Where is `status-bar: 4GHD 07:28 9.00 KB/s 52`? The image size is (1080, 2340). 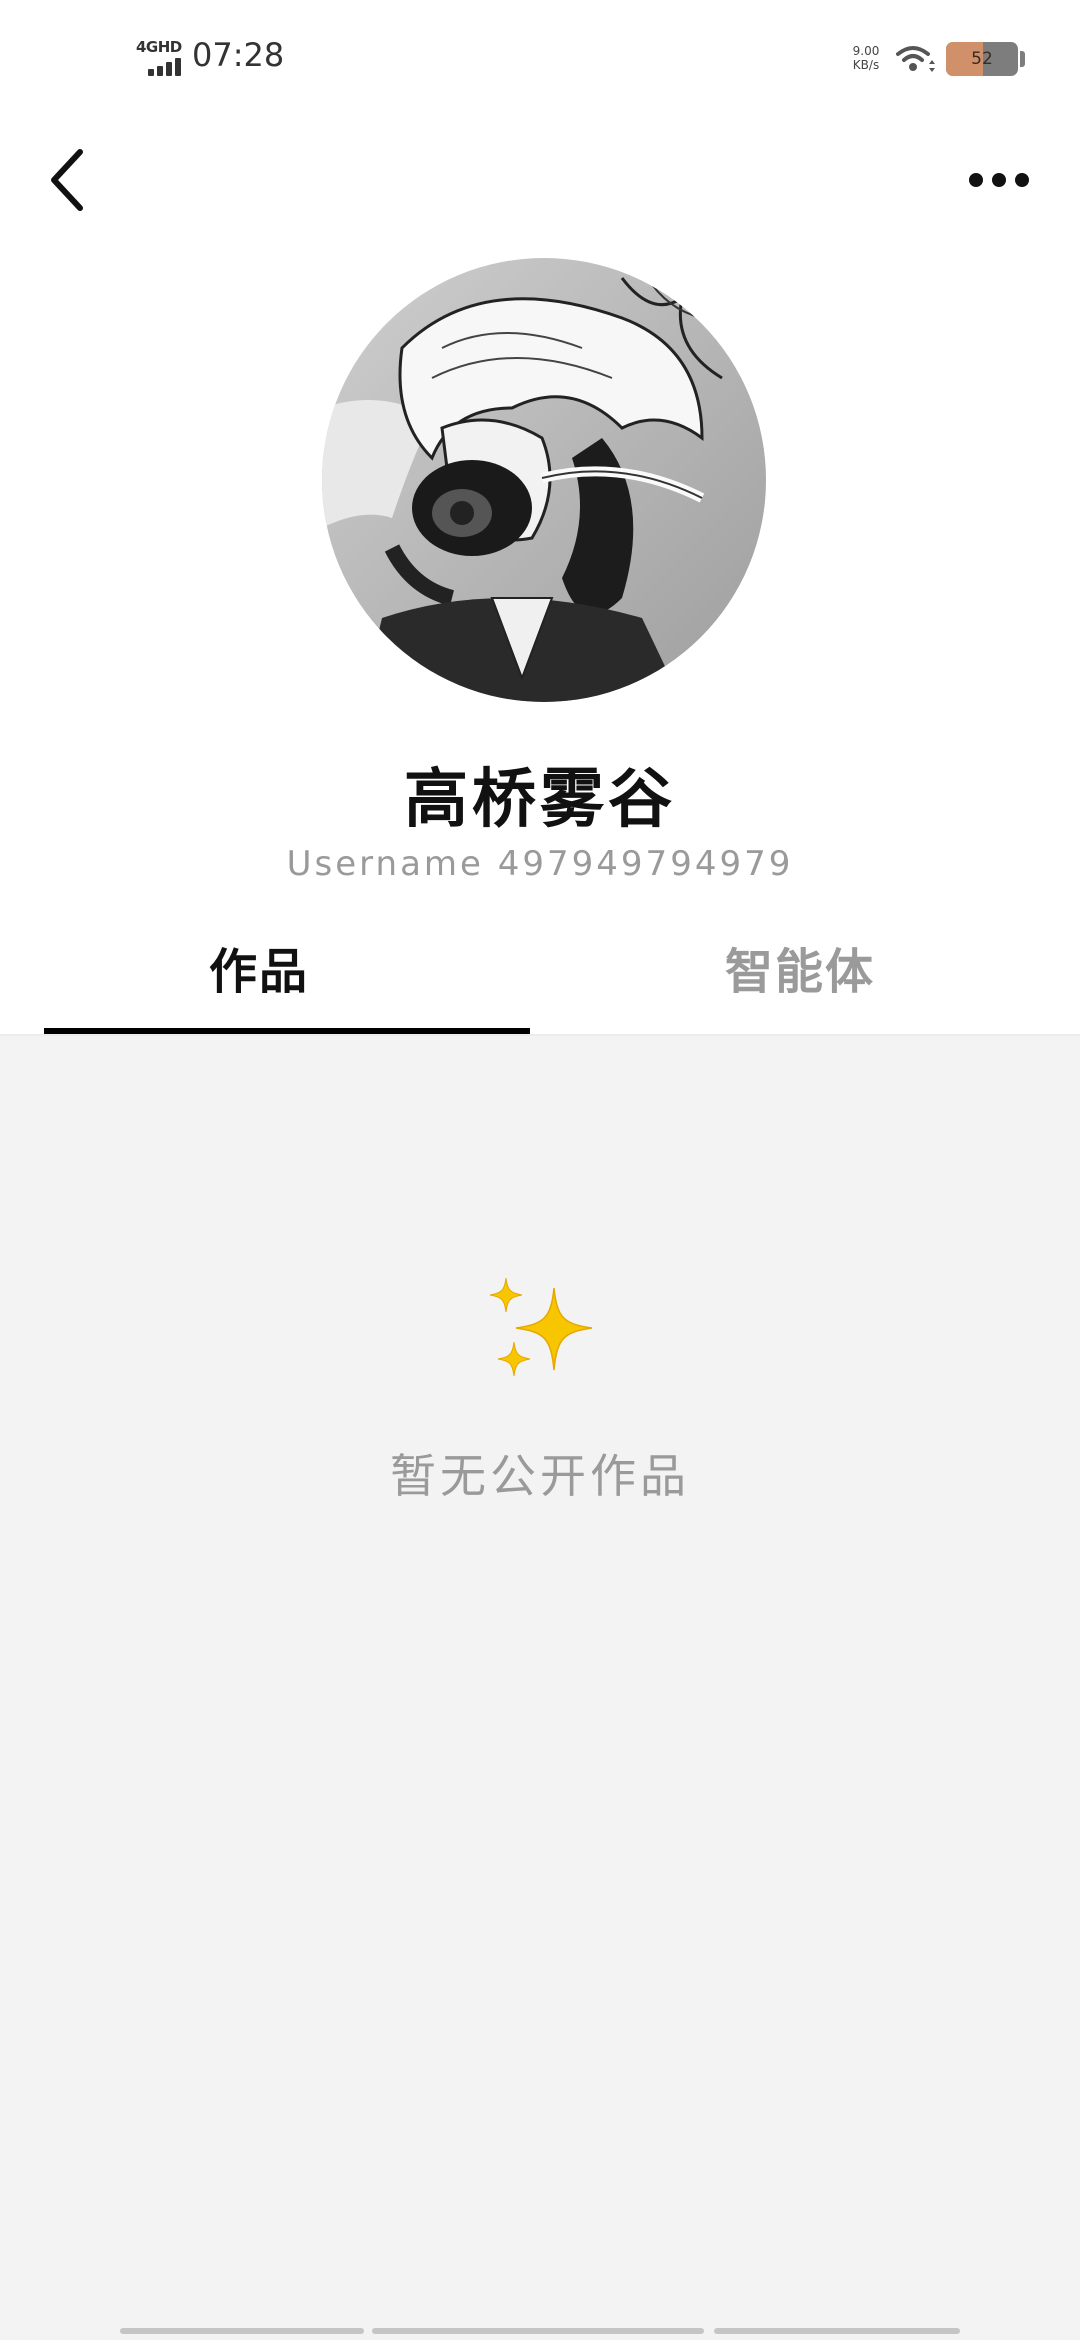 status-bar: 4GHD 07:28 9.00 KB/s 52 is located at coordinates (540, 60).